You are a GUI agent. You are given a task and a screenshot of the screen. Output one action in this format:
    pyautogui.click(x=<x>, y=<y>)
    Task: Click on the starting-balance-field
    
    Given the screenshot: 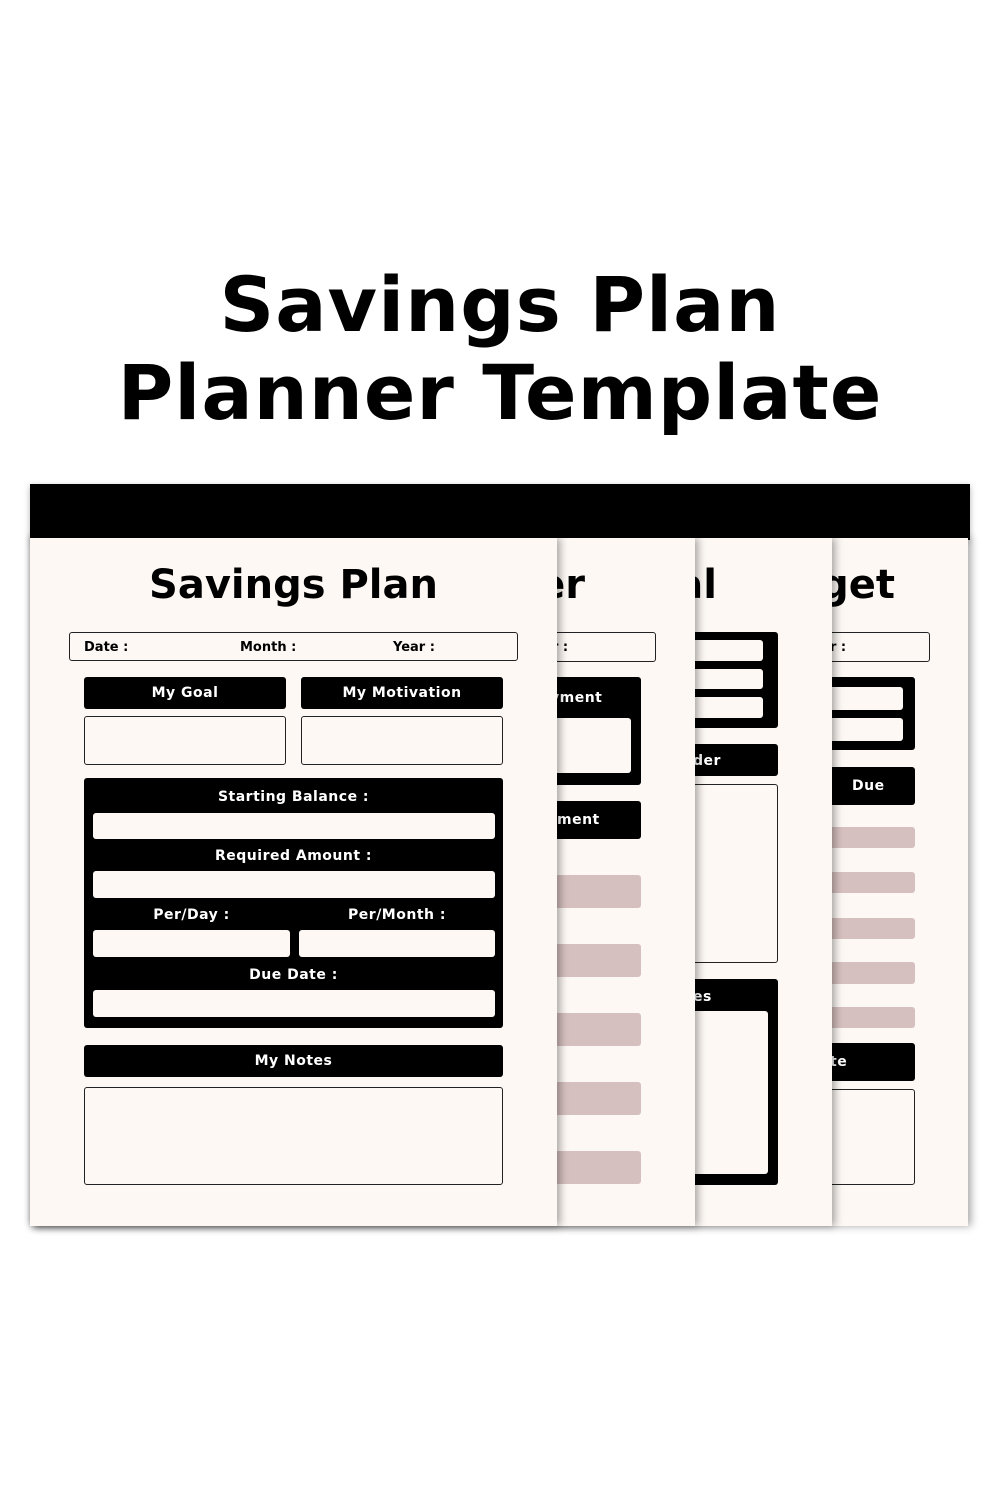 What is the action you would take?
    pyautogui.click(x=294, y=826)
    